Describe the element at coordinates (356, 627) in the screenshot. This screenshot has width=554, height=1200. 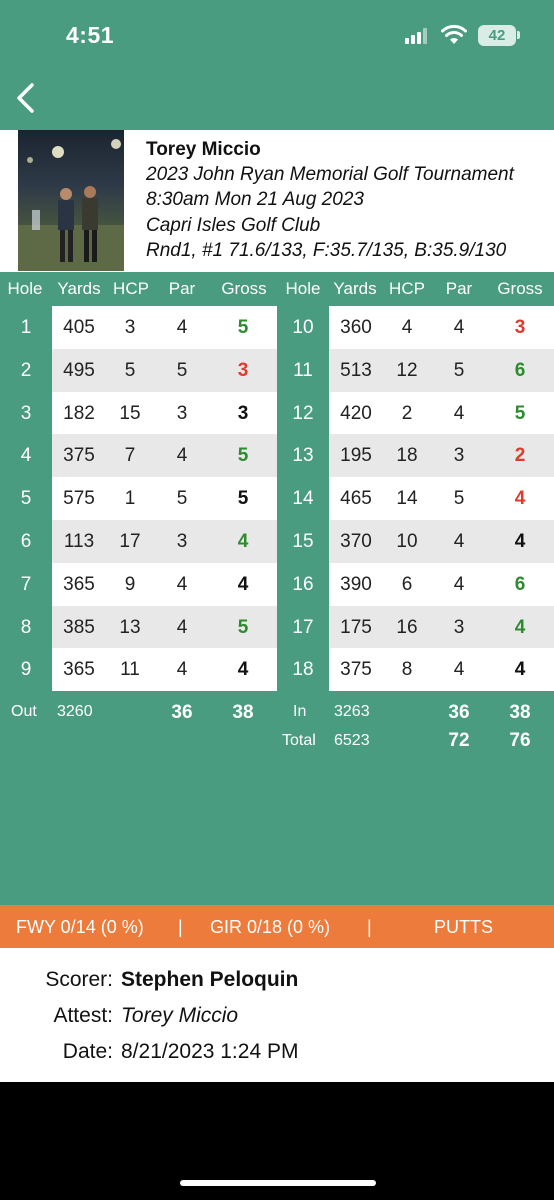
I see `hole-yards: 175` at that location.